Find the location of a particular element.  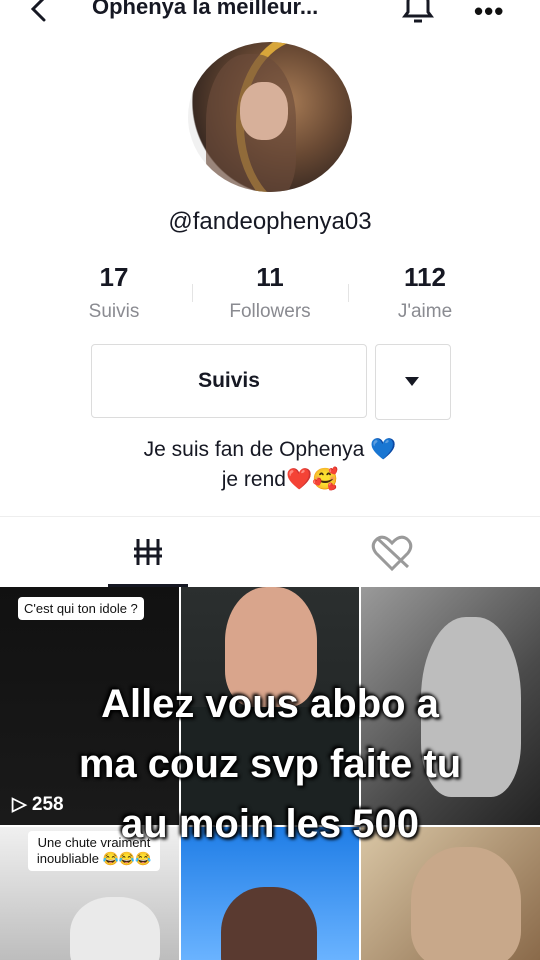

back-icon is located at coordinates (39, 12).